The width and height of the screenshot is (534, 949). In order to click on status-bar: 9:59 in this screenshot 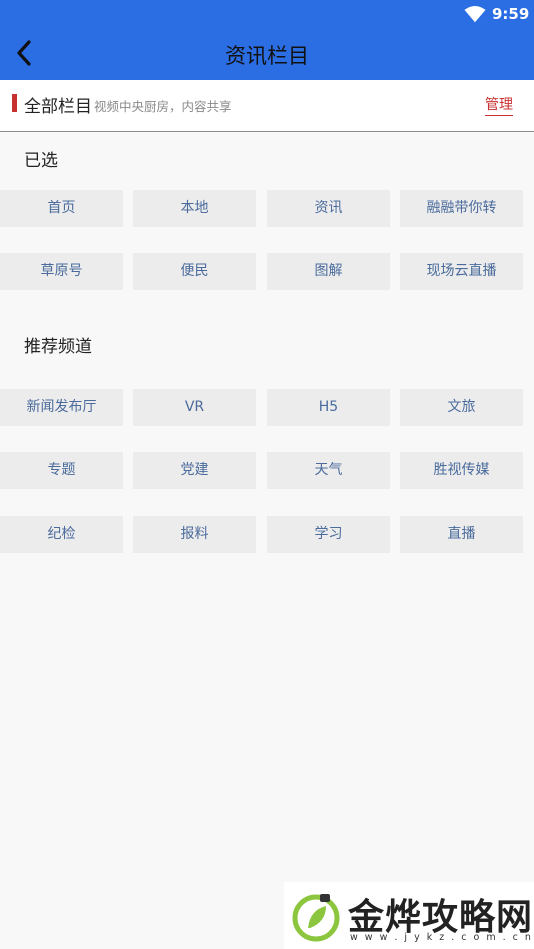, I will do `click(267, 14)`.